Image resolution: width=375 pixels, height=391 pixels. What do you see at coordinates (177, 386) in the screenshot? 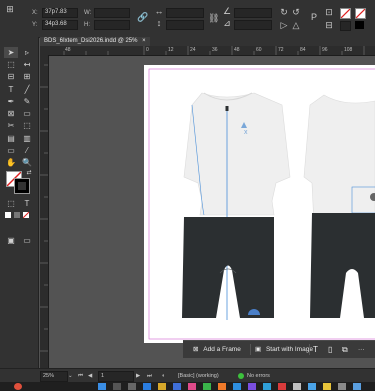
I see `store-icon` at bounding box center [177, 386].